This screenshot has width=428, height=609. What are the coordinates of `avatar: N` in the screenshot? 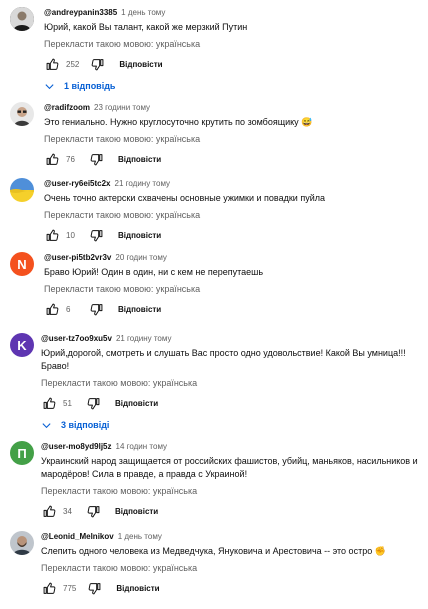 It's located at (22, 264).